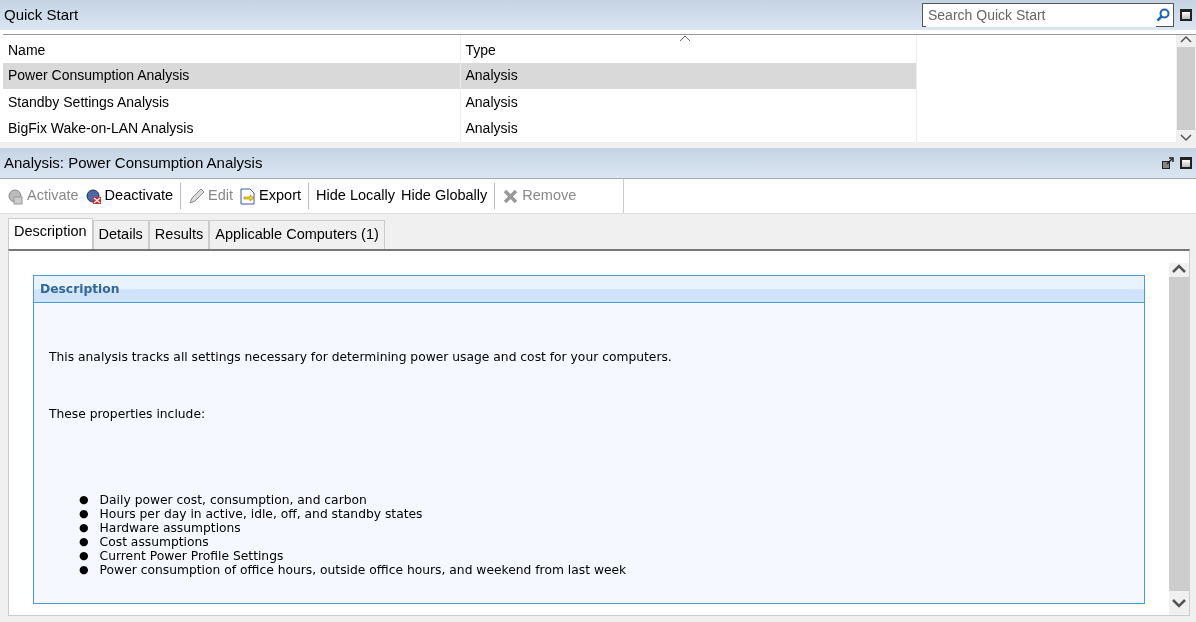 The height and width of the screenshot is (622, 1196). I want to click on popout-icon, so click(1168, 163).